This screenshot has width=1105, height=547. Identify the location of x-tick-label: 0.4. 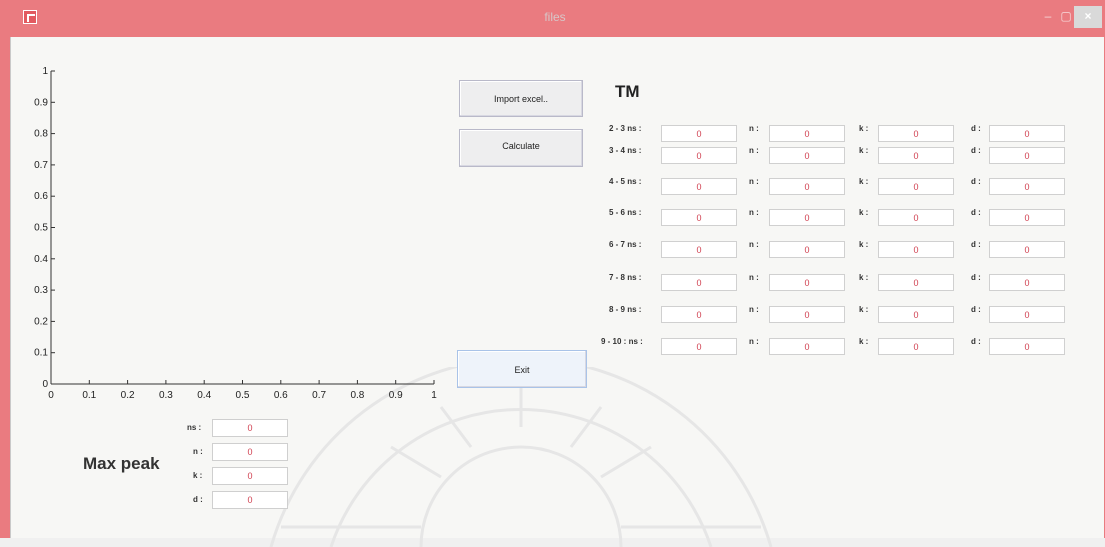
(204, 395).